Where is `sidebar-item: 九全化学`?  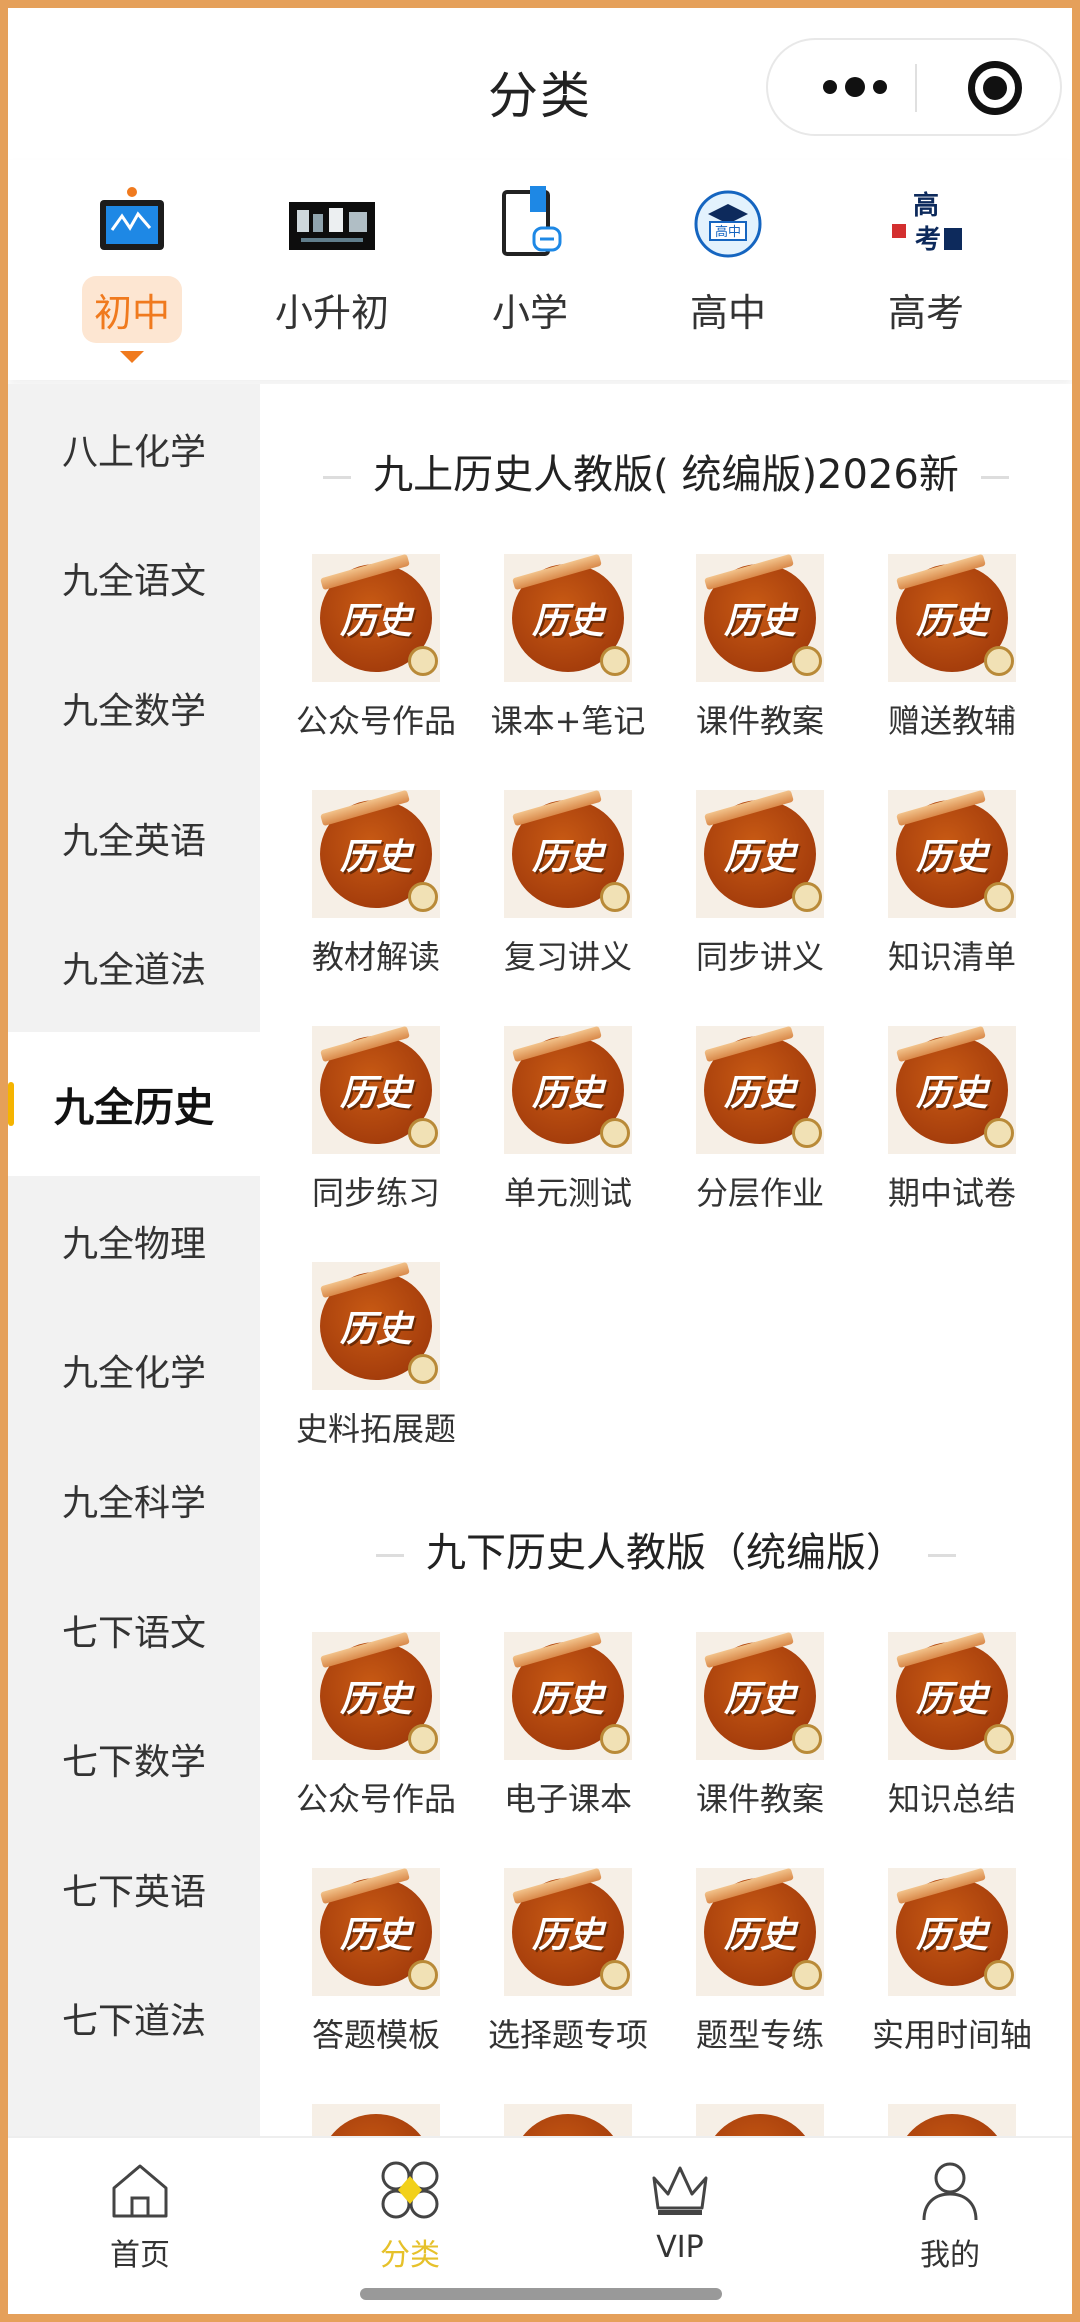
sidebar-item: 九全化学 is located at coordinates (134, 1371).